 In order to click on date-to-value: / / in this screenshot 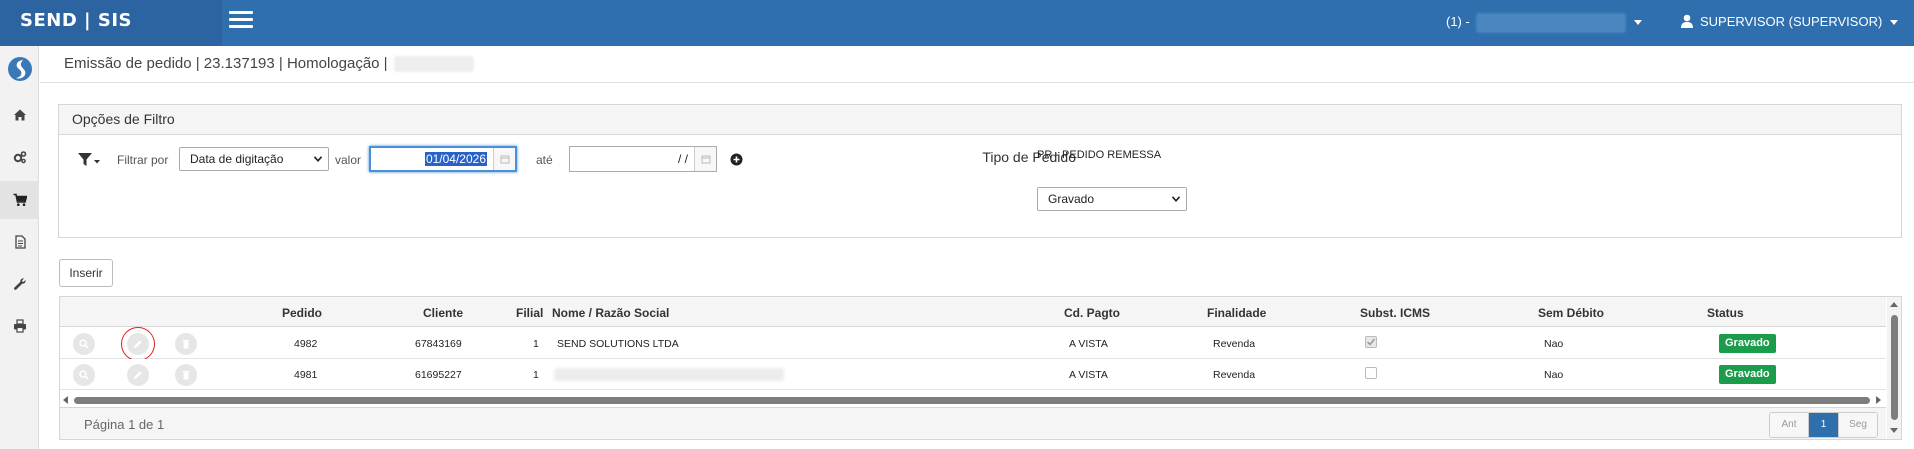, I will do `click(682, 159)`.